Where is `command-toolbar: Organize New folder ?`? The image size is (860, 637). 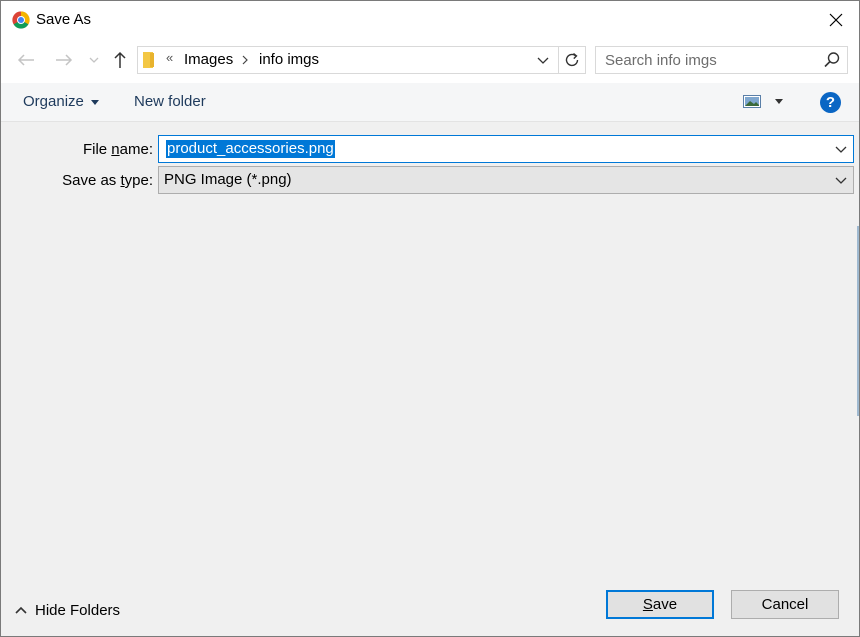
command-toolbar: Organize New folder ? is located at coordinates (430, 102).